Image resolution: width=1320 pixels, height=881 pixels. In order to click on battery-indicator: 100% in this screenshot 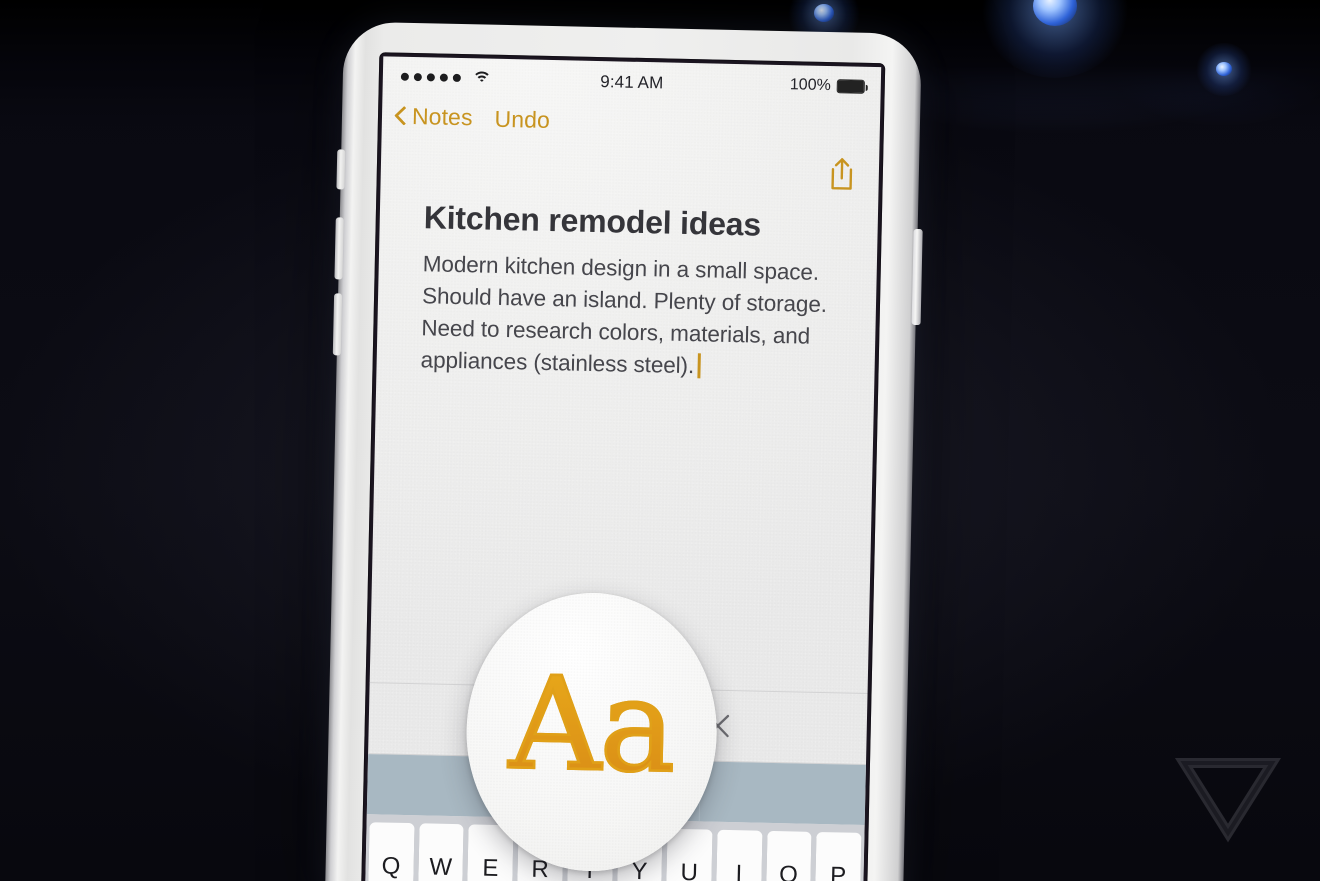, I will do `click(827, 86)`.